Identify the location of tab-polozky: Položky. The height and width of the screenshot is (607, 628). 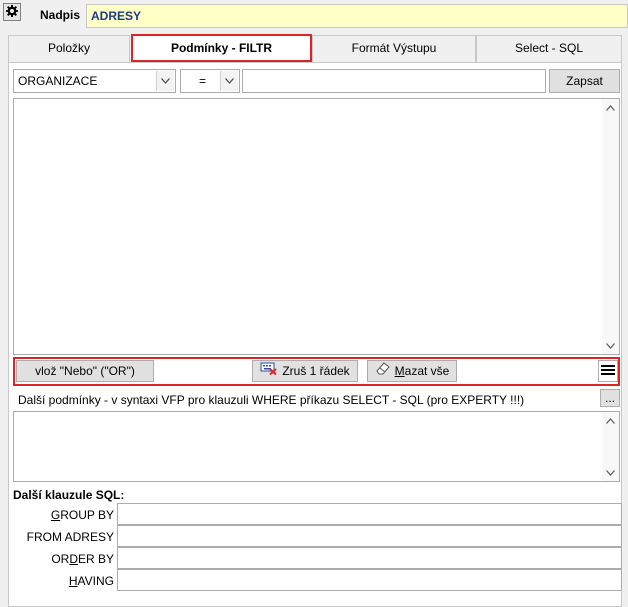
(69, 48).